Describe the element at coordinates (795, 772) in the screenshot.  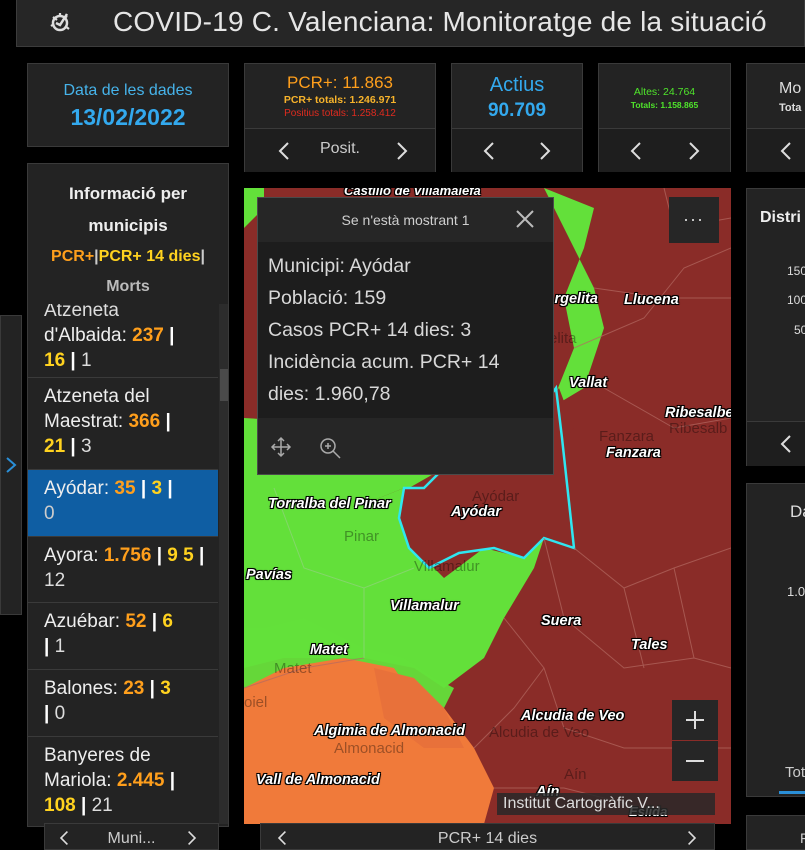
I see `tab-total: Tot` at that location.